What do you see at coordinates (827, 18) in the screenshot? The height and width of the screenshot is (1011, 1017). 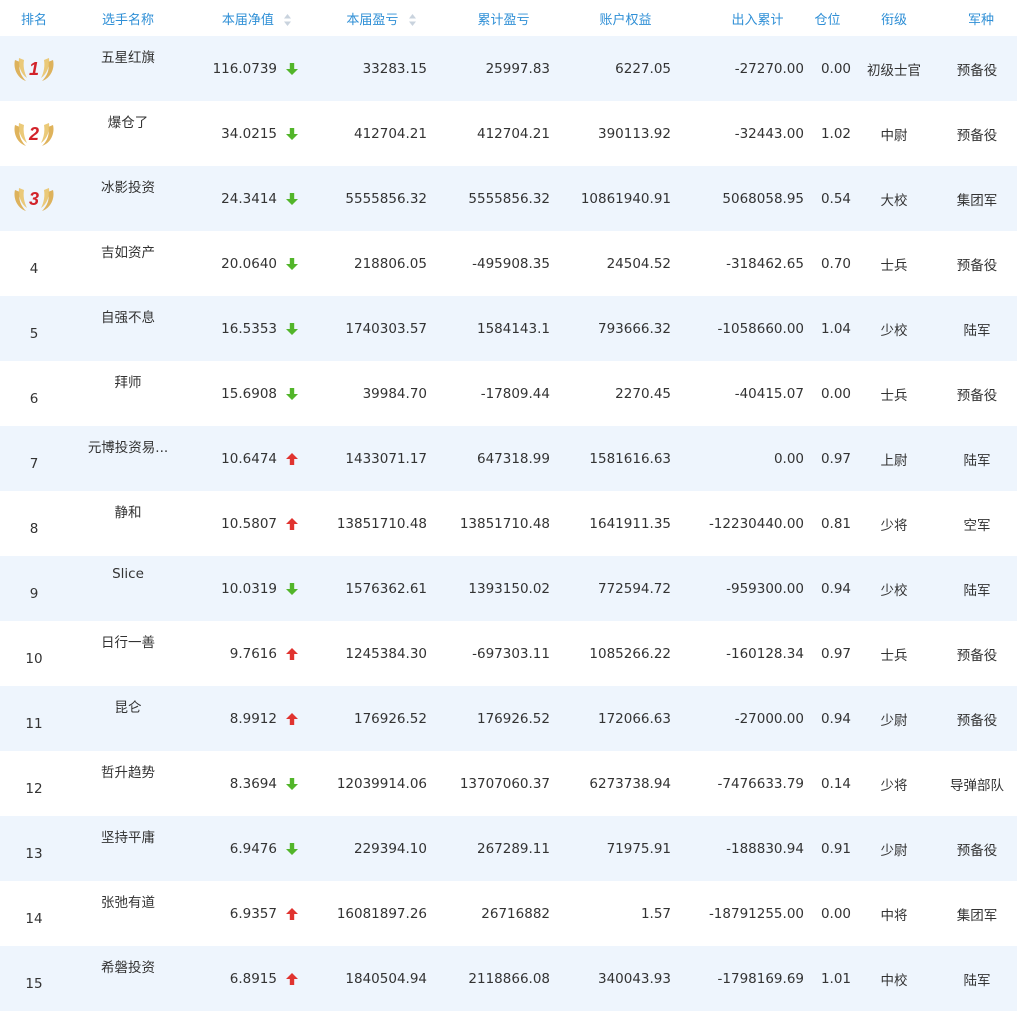 I see `header-position: 仓位` at bounding box center [827, 18].